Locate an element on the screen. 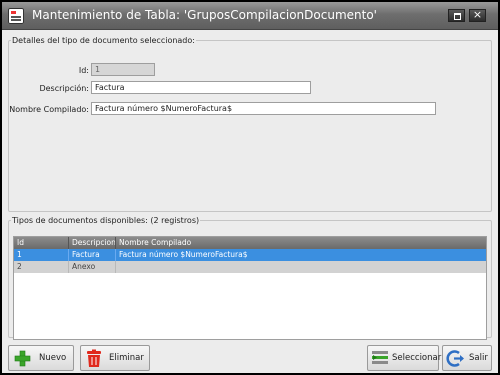 The image size is (500, 375). table-row: 2 Anexo is located at coordinates (250, 267).